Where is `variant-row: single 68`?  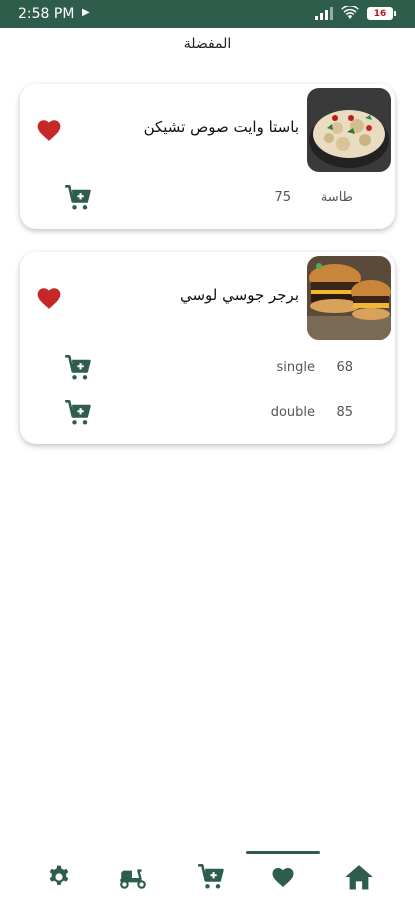
variant-row: single 68 is located at coordinates (207, 369).